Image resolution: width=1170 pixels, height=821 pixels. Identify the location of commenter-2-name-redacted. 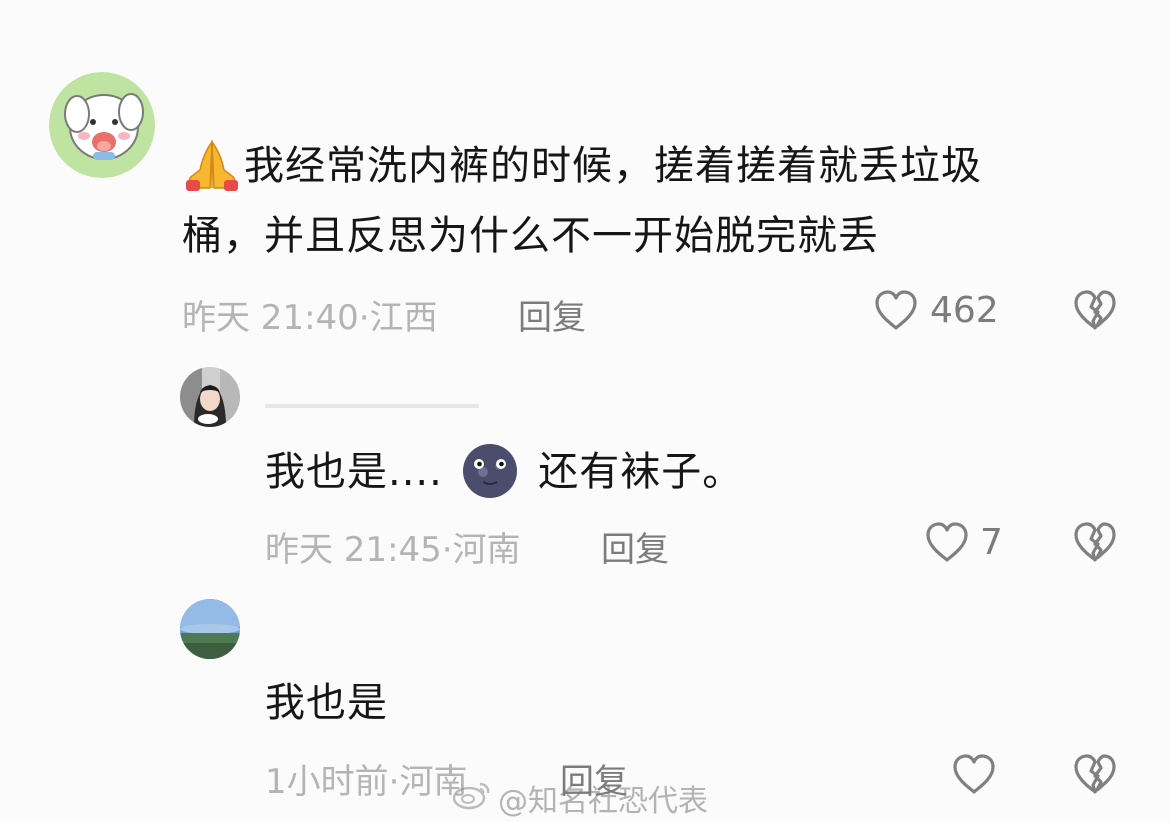
(372, 406).